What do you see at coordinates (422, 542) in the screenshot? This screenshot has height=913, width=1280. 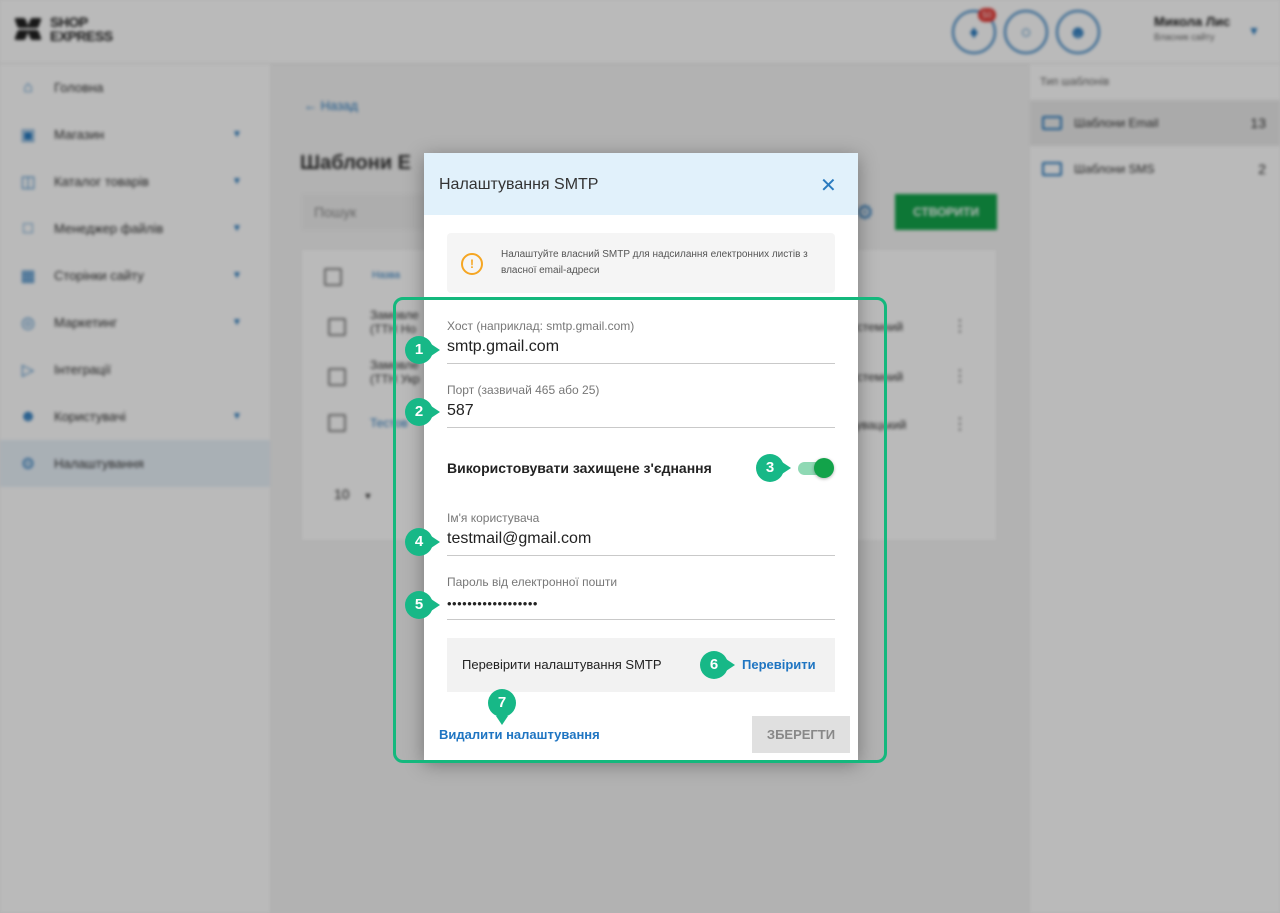 I see `step-marker-4: 4` at bounding box center [422, 542].